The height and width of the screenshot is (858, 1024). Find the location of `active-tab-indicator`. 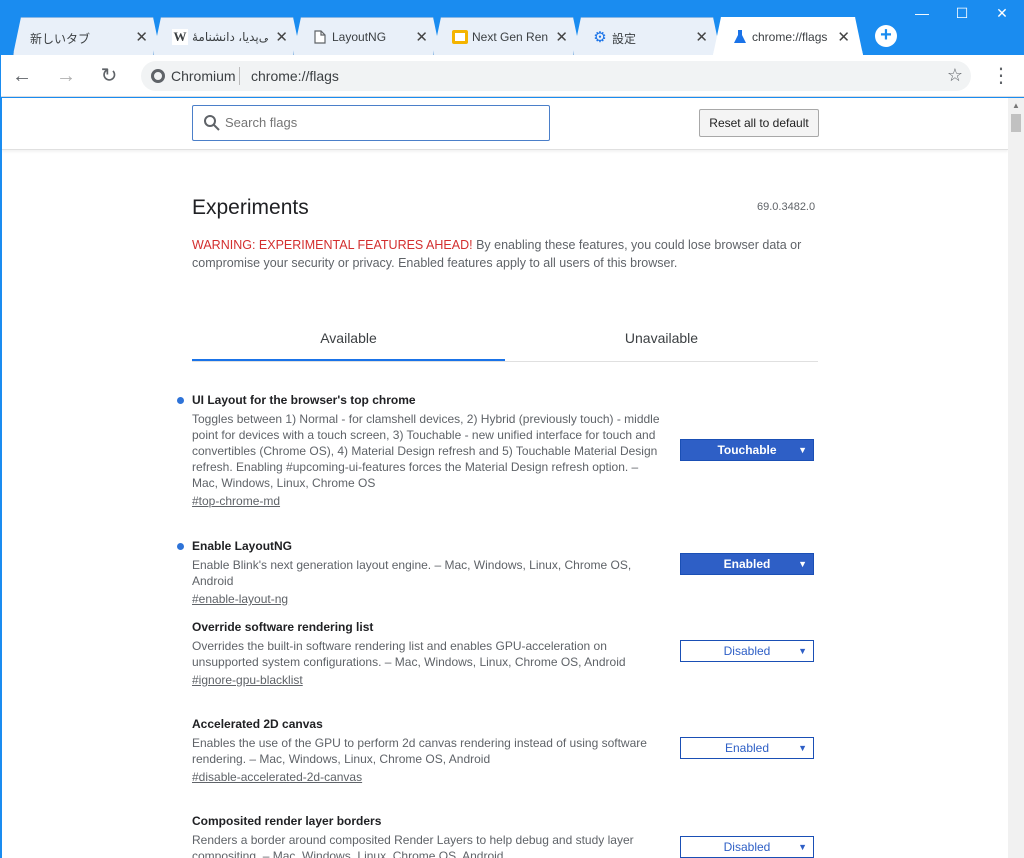

active-tab-indicator is located at coordinates (348, 360).